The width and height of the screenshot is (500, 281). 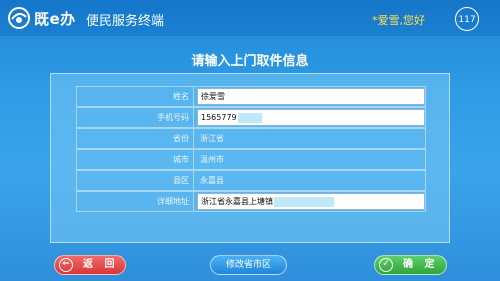 I want to click on name-value: 徐爱雪, so click(x=213, y=96).